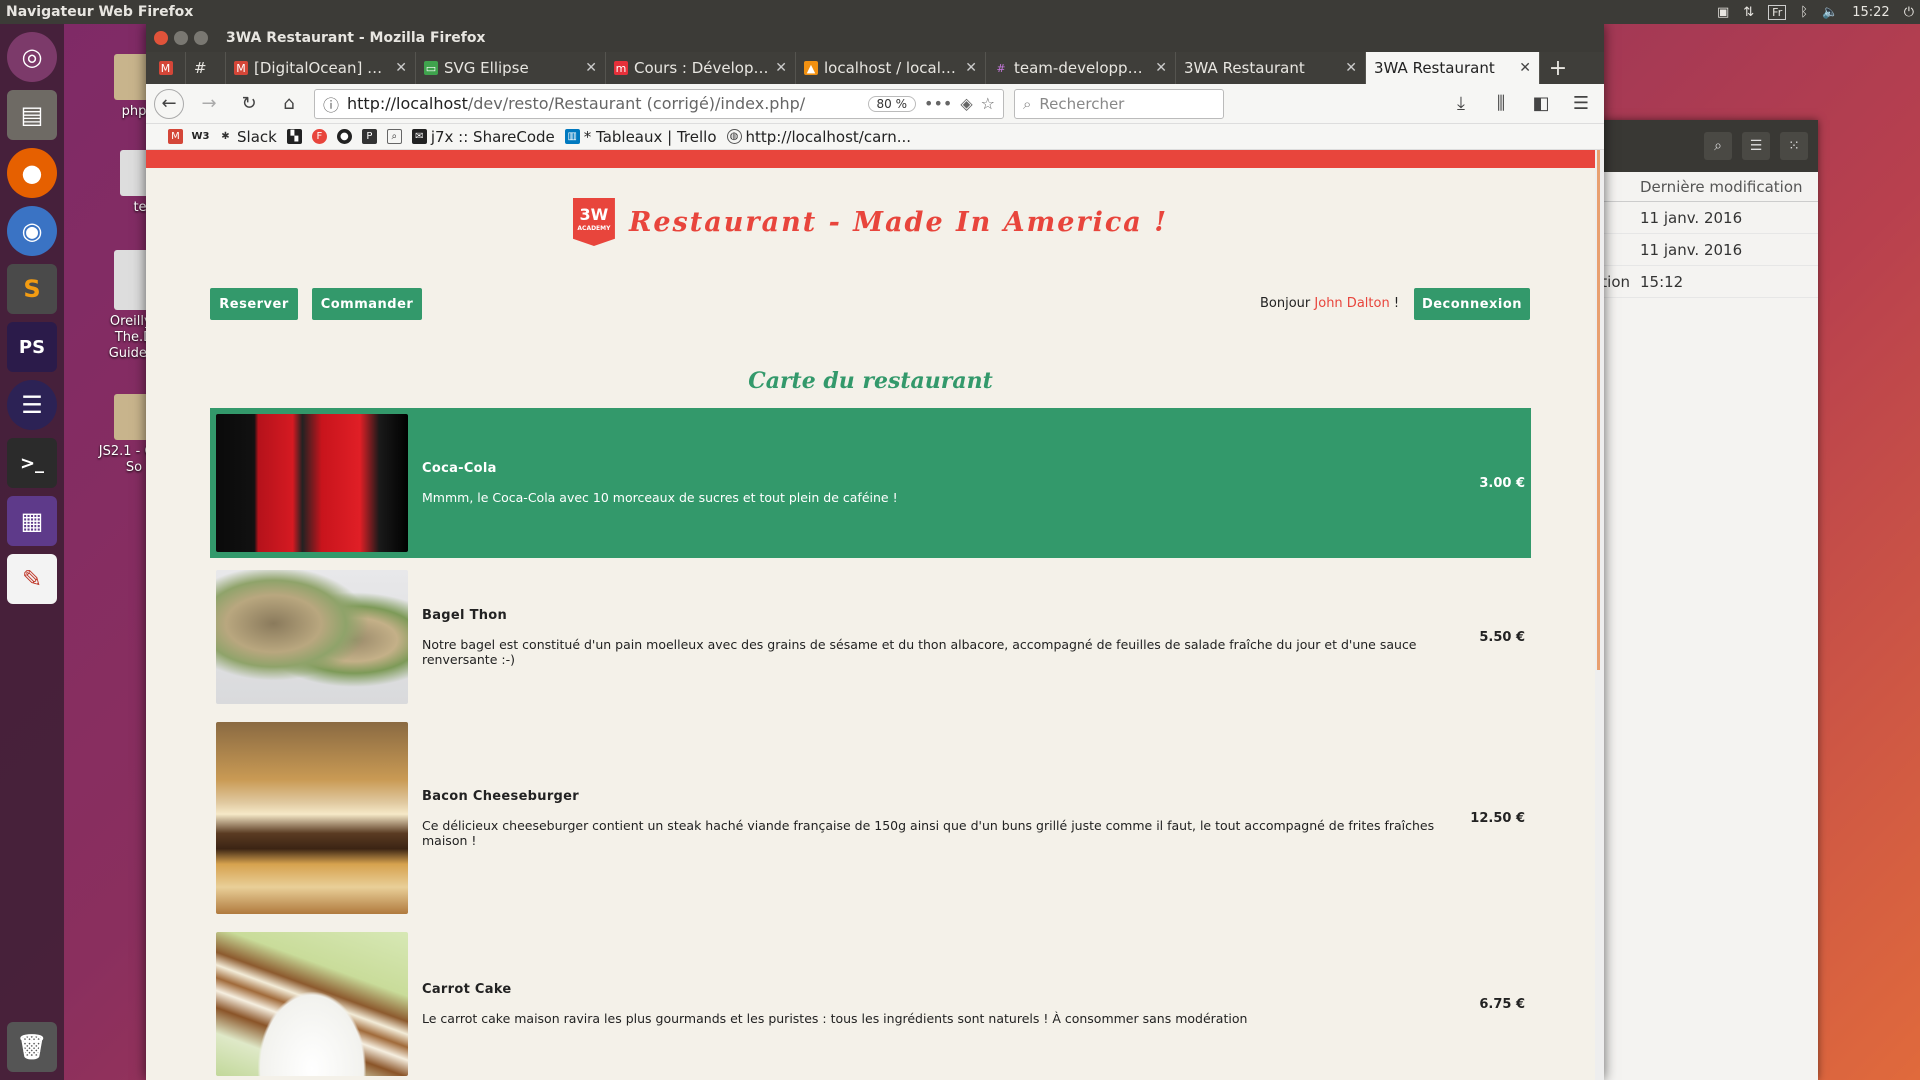 This screenshot has width=1920, height=1080. I want to click on display-icon: ▣, so click(1723, 12).